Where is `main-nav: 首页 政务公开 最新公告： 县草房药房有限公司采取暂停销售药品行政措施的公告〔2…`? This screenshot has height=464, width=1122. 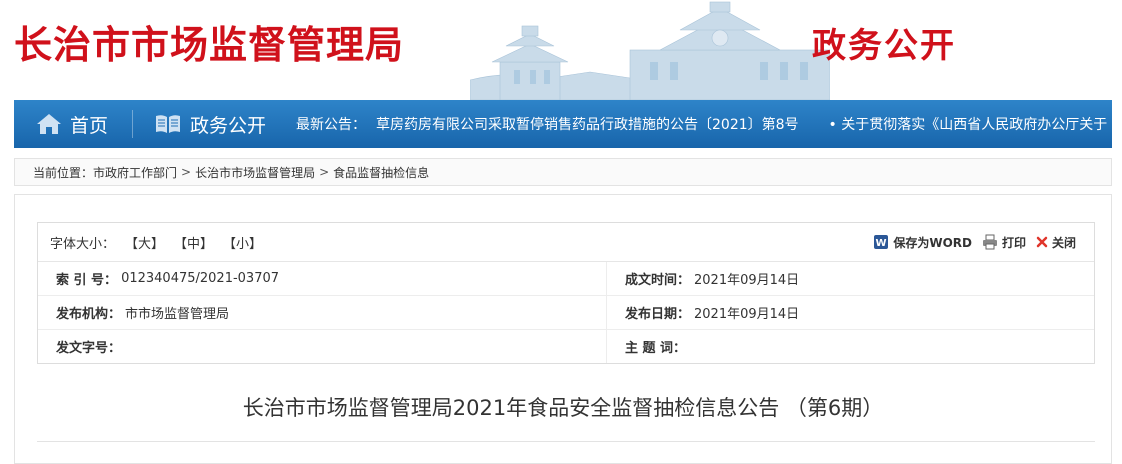 main-nav: 首页 政务公开 最新公告： 县草房药房有限公司采取暂停销售药品行政措施的公告〔2… is located at coordinates (563, 124).